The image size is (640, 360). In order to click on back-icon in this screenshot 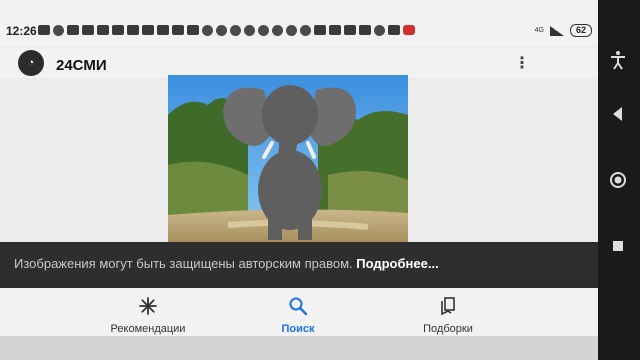, I will do `click(618, 114)`.